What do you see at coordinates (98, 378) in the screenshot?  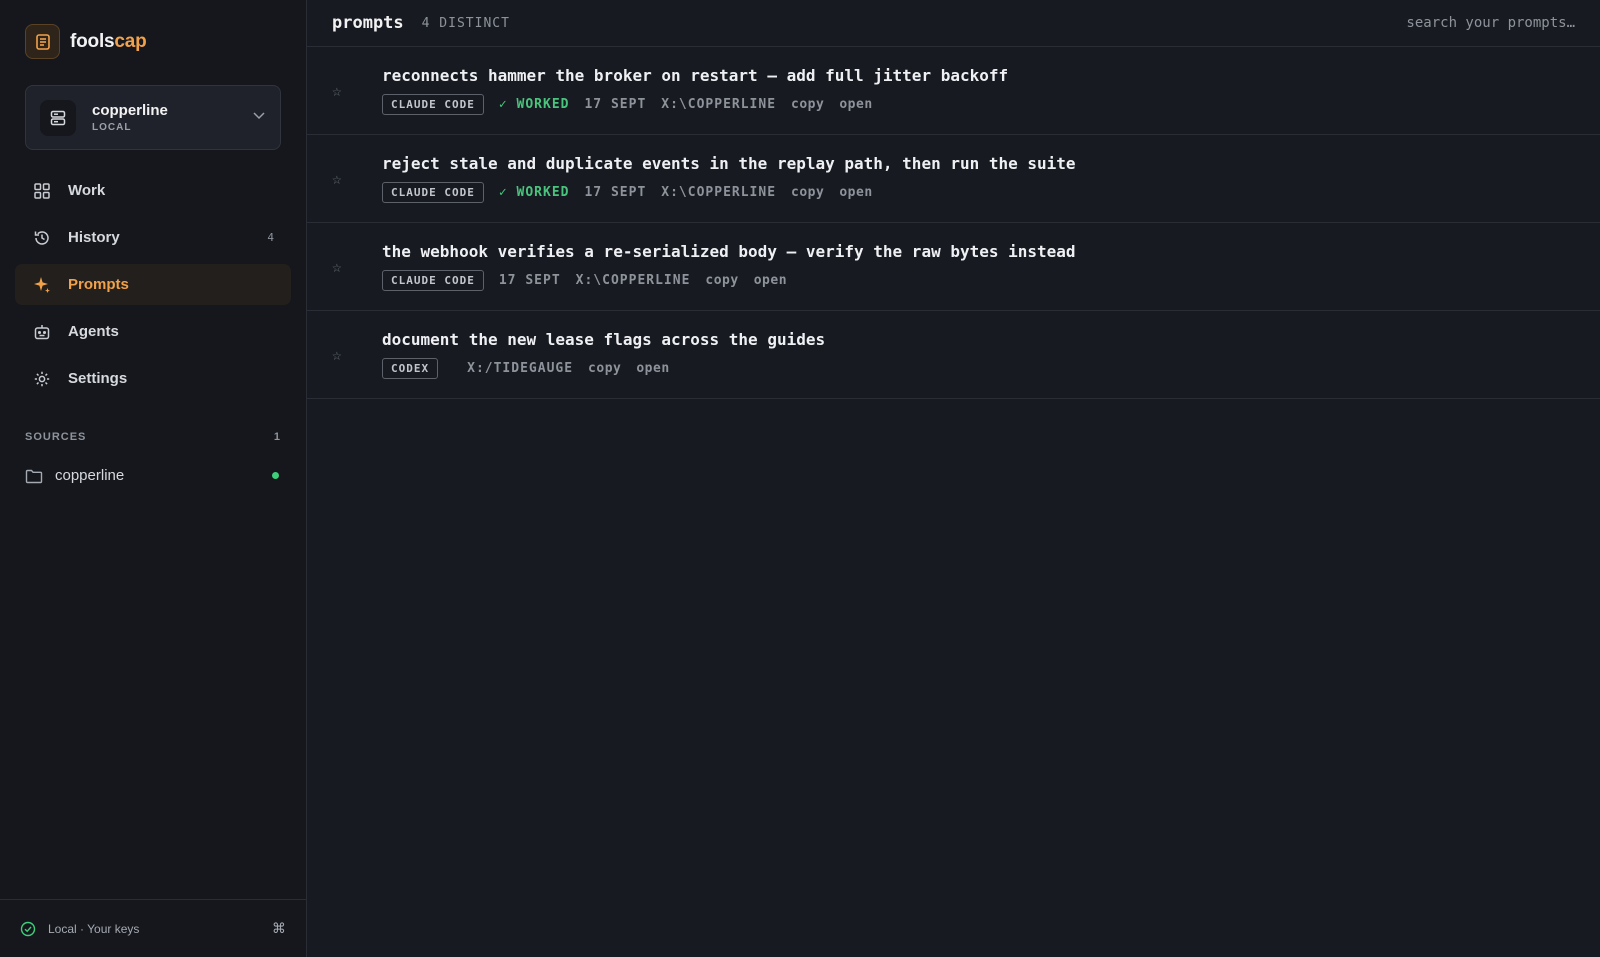 I see `nav-label: Settings` at bounding box center [98, 378].